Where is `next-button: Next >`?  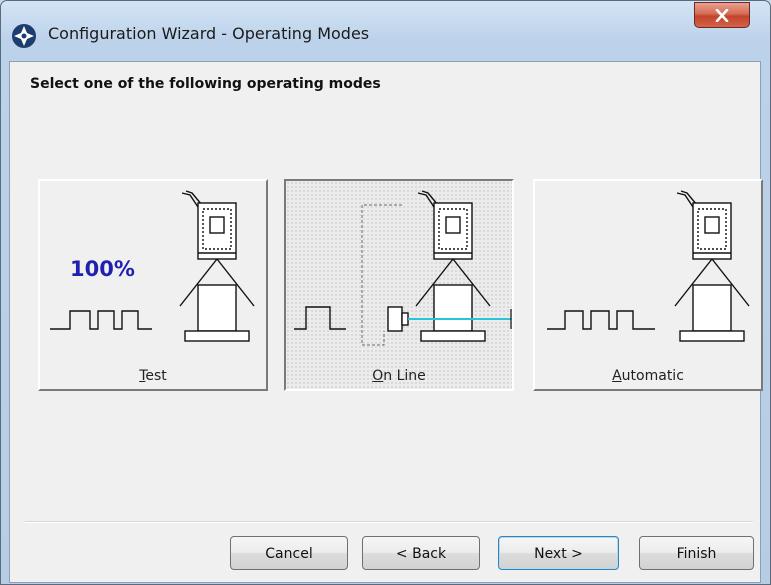 next-button: Next > is located at coordinates (558, 553).